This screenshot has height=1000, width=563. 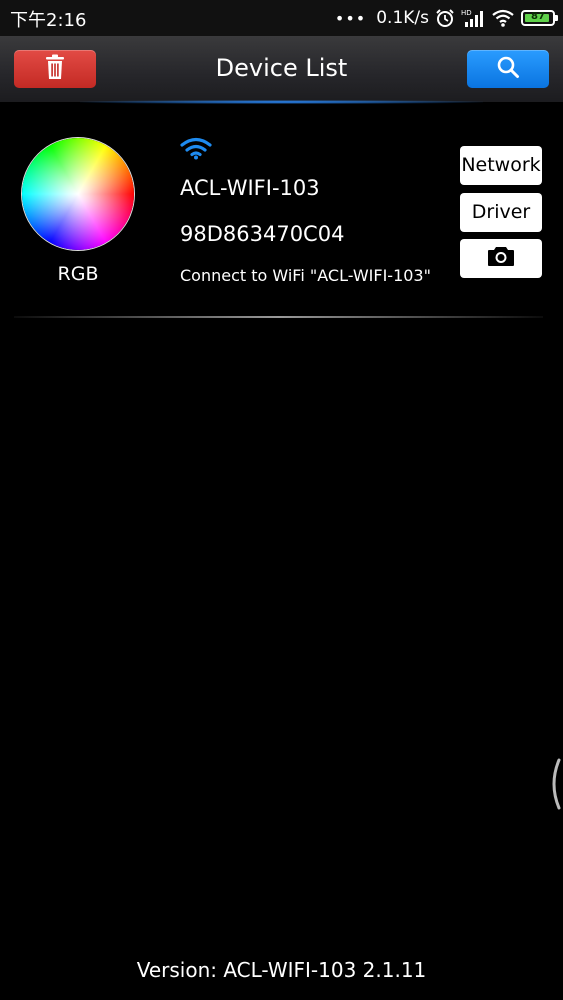 I want to click on notification-dots: •••, so click(x=350, y=18).